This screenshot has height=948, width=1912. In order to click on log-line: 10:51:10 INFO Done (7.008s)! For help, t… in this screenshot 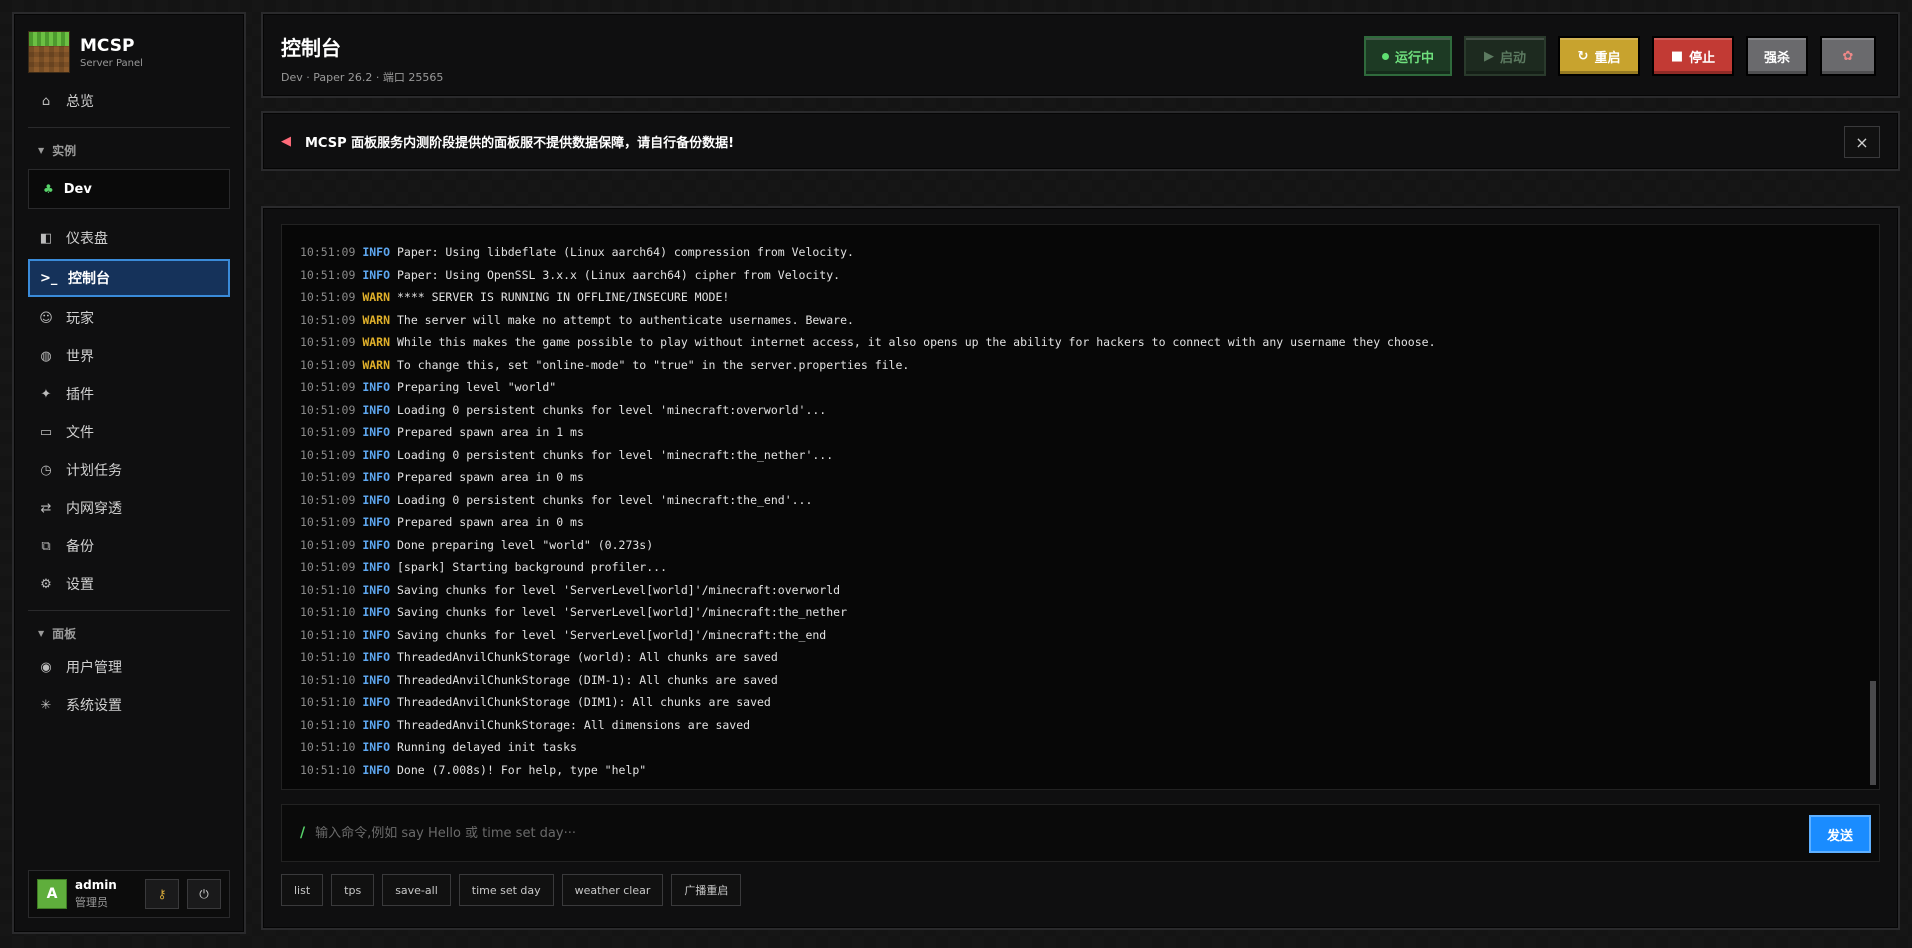, I will do `click(1089, 770)`.